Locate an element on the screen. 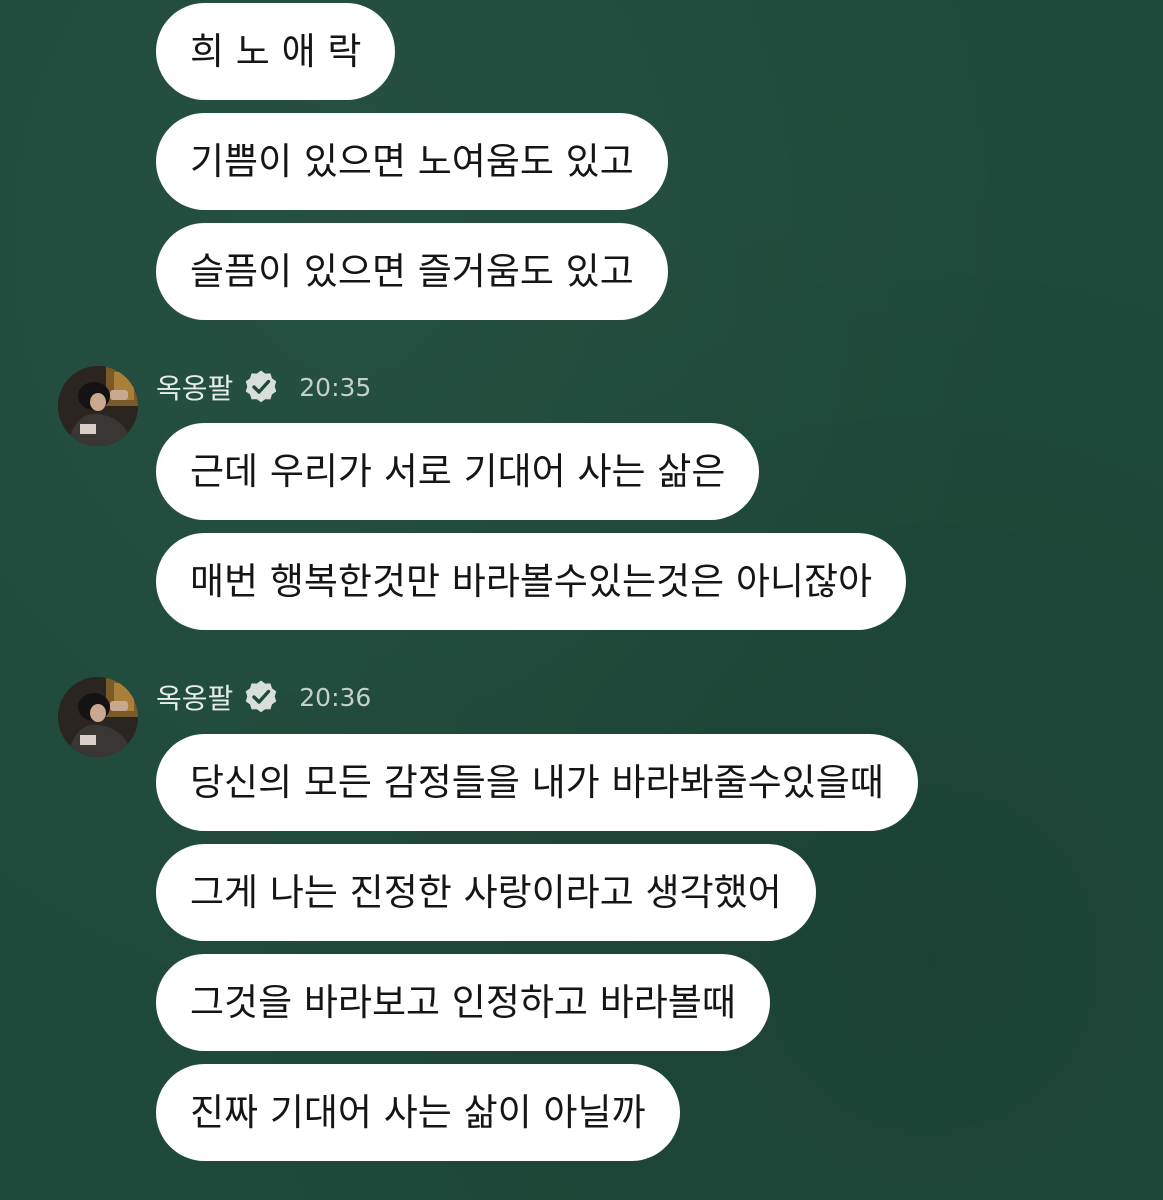 The image size is (1163, 1200). message-header: 옥옹팔 20:35 is located at coordinates (263, 387).